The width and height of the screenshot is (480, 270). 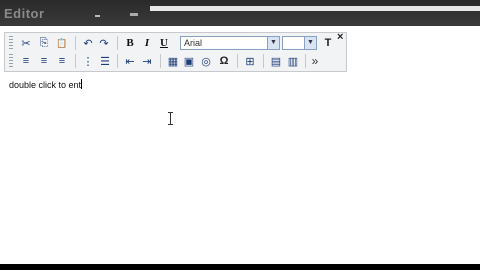 I want to click on align-right-icon: ≡, so click(x=62, y=61).